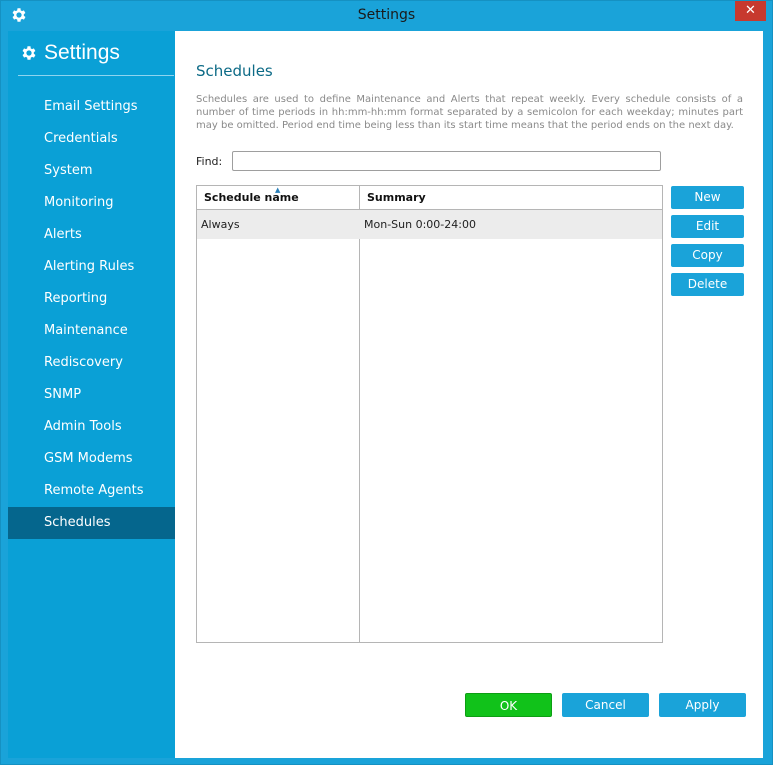 This screenshot has height=765, width=773. Describe the element at coordinates (702, 705) in the screenshot. I see `apply-button: Apply` at that location.